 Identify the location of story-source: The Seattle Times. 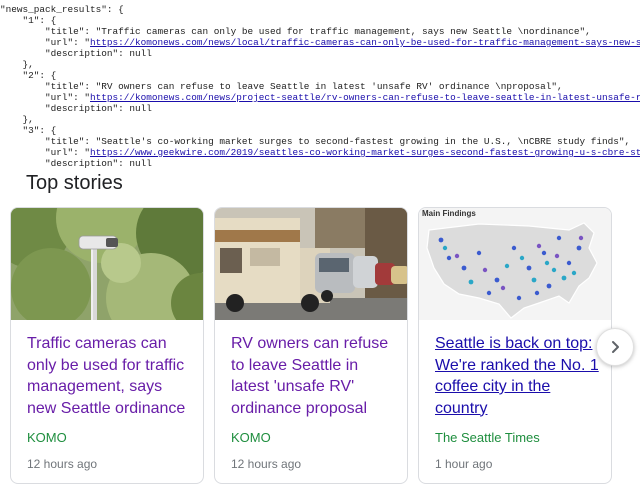
(487, 437).